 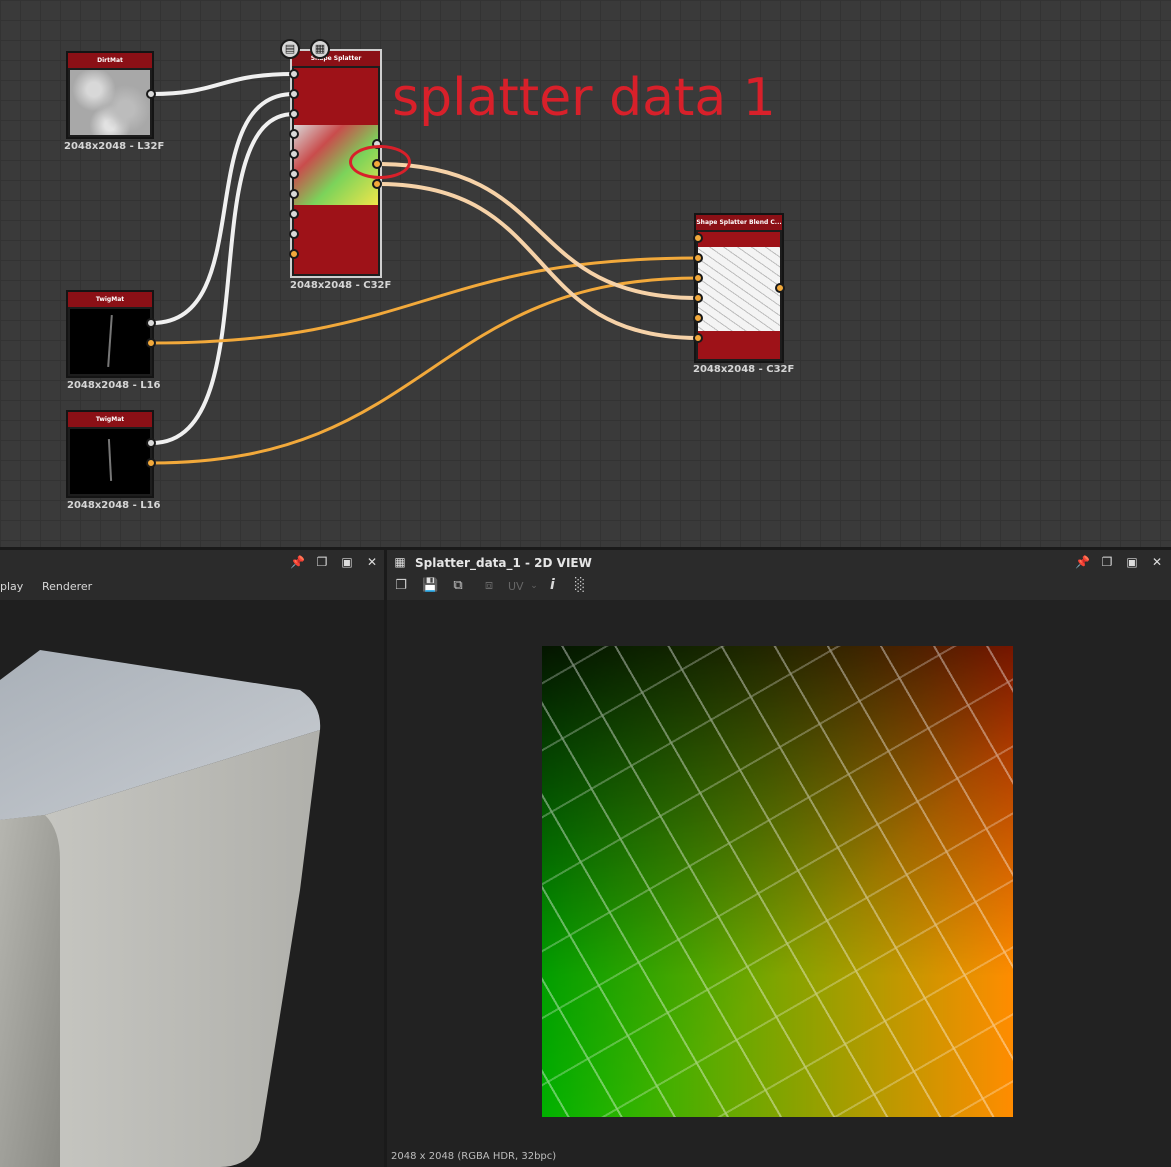 I want to click on left-panel-header: 📌 ❐ ▣ ✕, so click(x=192, y=563).